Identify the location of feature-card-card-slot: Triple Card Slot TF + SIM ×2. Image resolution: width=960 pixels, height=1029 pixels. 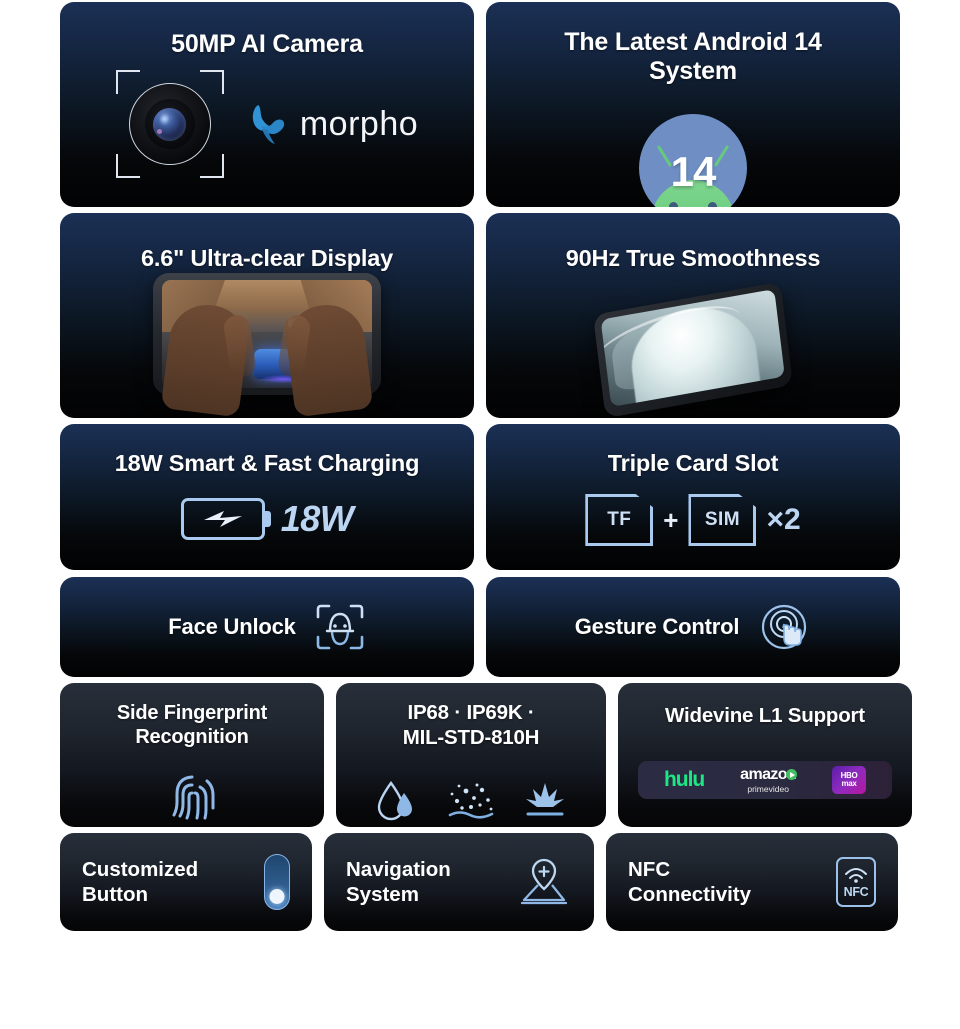
(693, 497).